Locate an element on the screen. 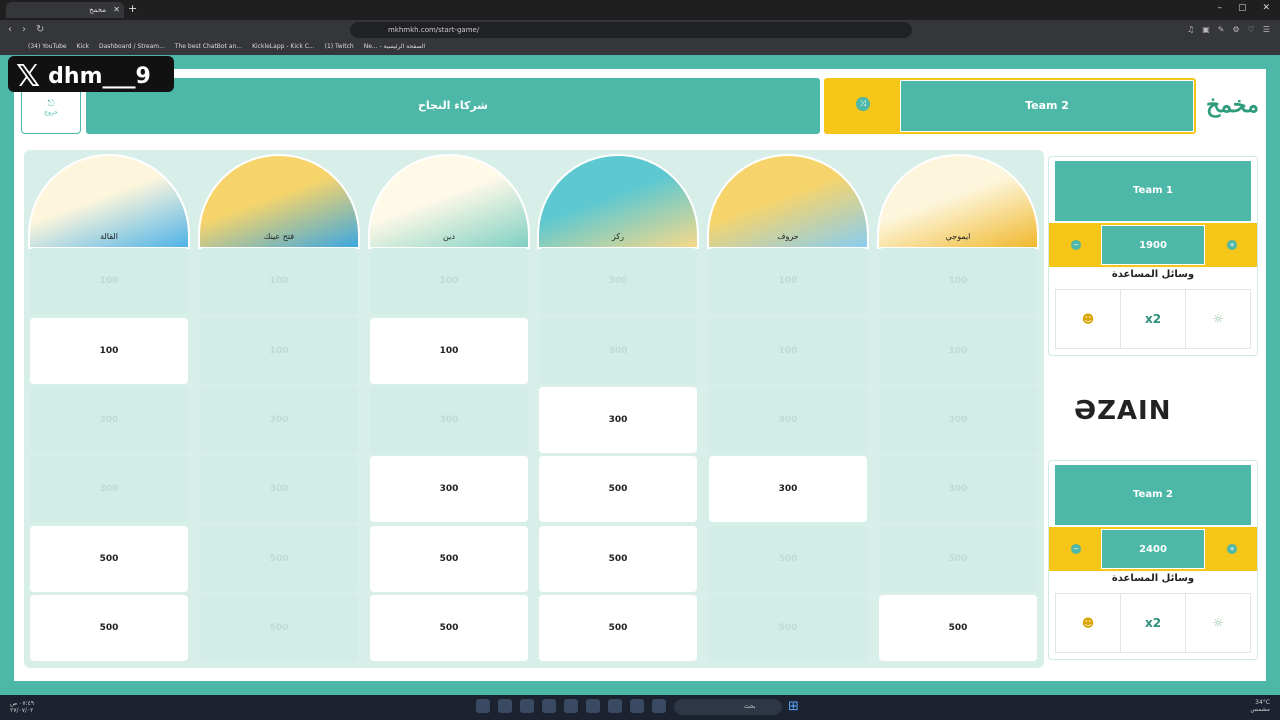 The image size is (1280, 720). taskbar-search: بحث is located at coordinates (728, 707).